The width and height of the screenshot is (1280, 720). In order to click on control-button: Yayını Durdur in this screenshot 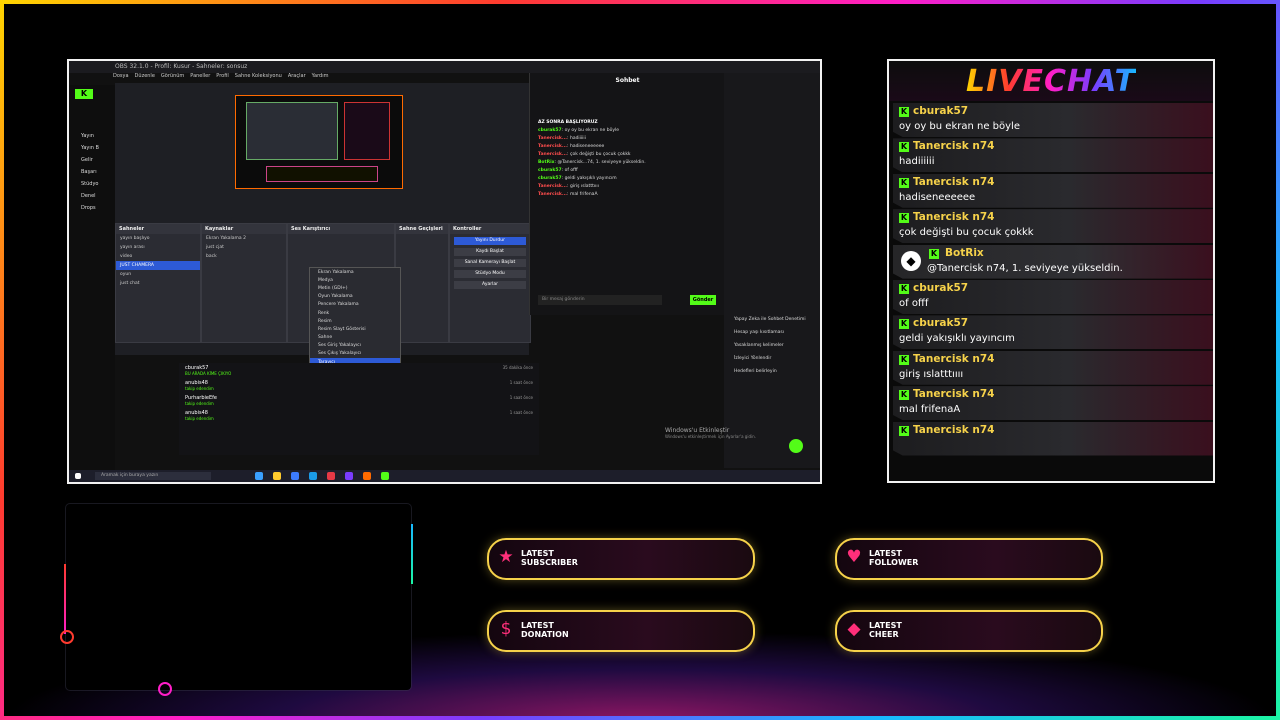, I will do `click(490, 241)`.